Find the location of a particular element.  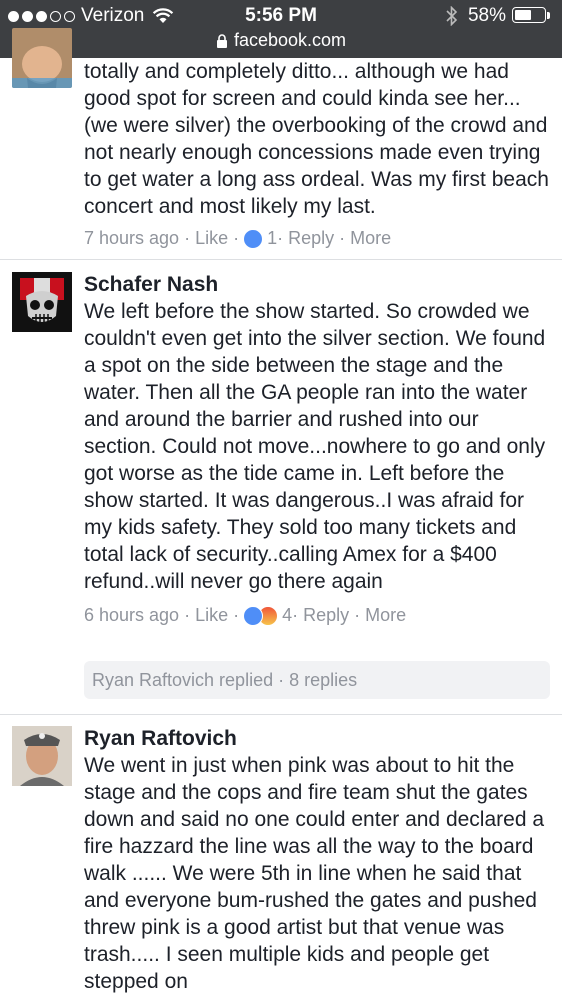

comment-author: Schafer Nash is located at coordinates (319, 285).